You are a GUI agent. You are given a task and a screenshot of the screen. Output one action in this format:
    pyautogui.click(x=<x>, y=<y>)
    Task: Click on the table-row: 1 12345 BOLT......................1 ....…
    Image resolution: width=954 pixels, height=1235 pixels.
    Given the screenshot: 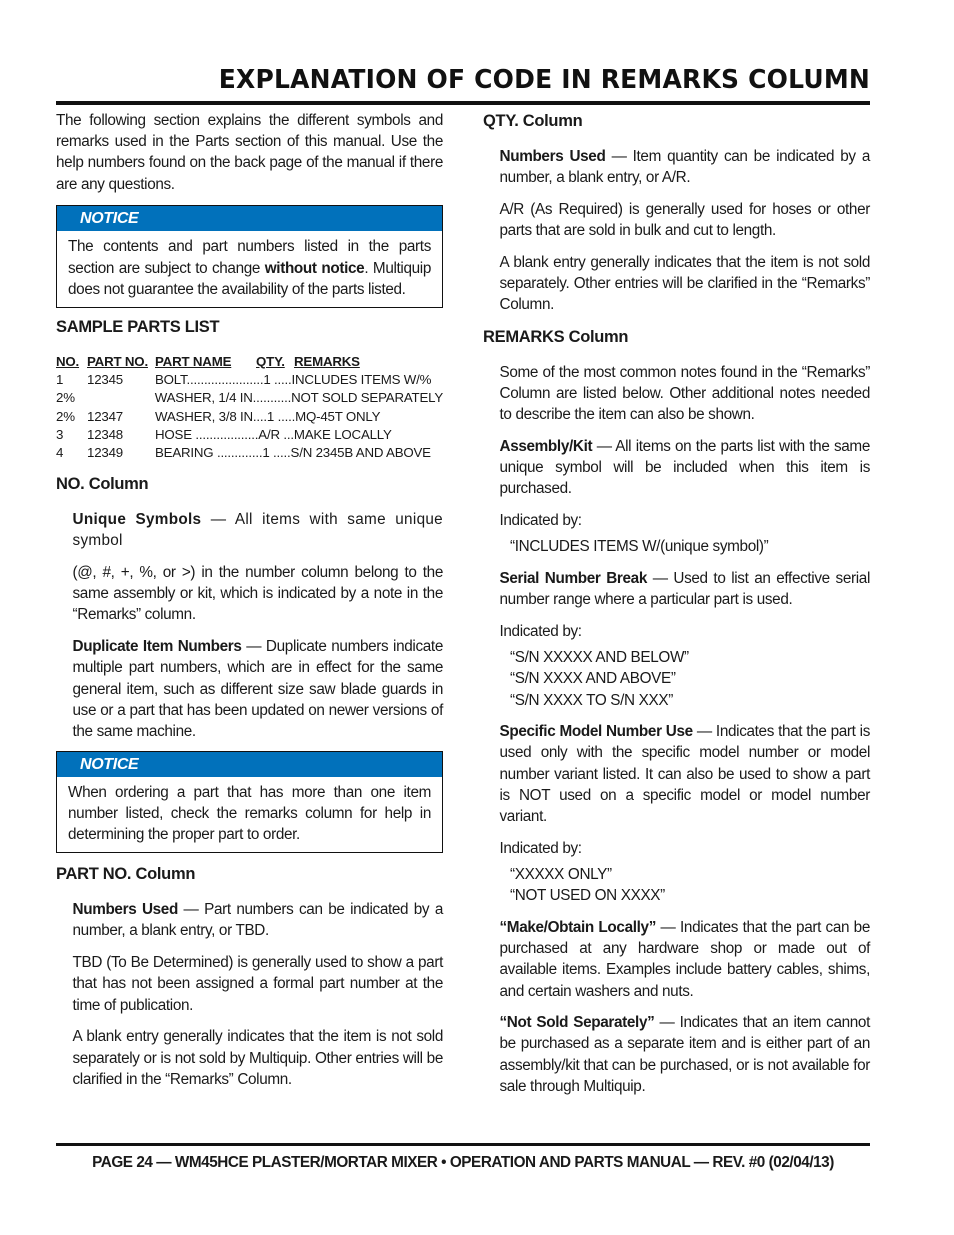 What is the action you would take?
    pyautogui.click(x=244, y=380)
    